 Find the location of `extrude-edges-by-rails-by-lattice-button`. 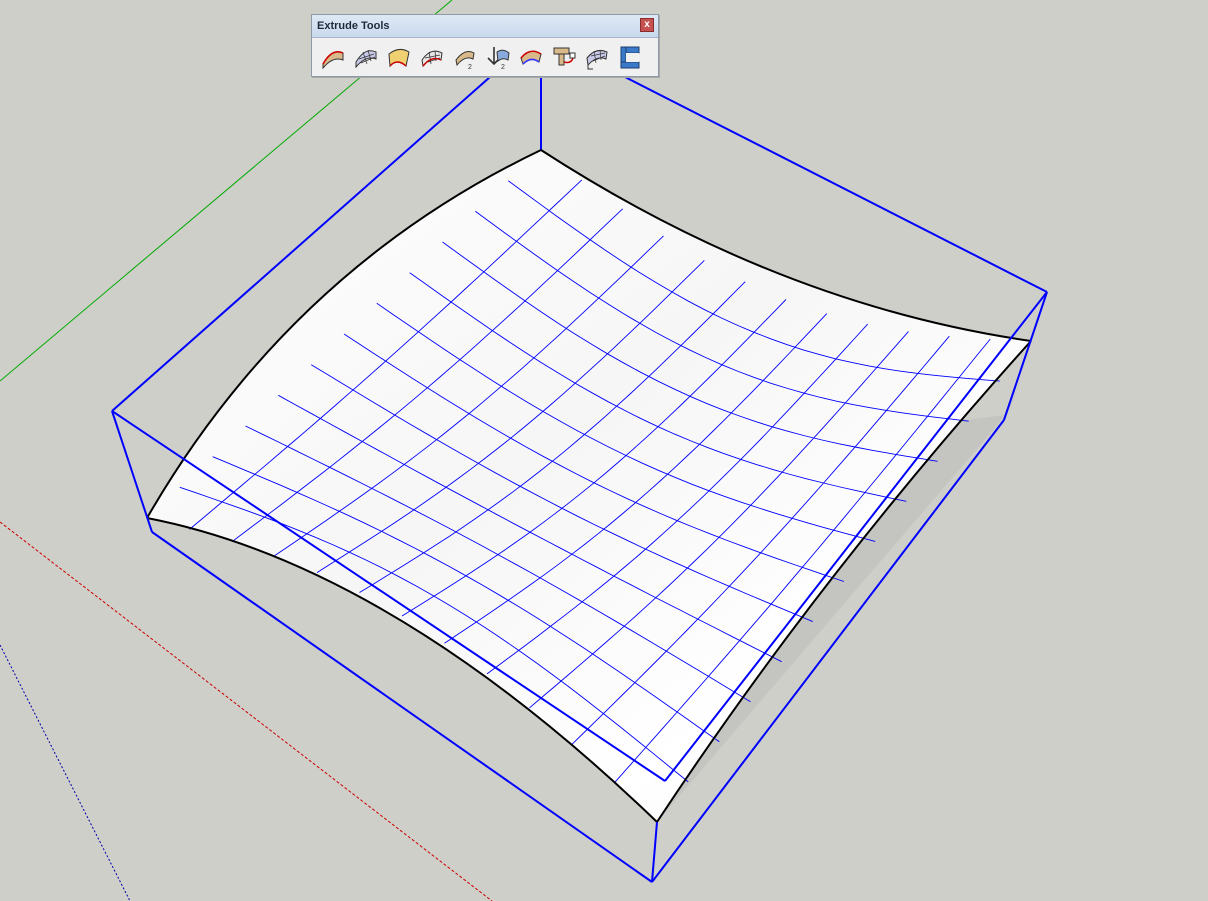

extrude-edges-by-rails-by-lattice-button is located at coordinates (596, 57).